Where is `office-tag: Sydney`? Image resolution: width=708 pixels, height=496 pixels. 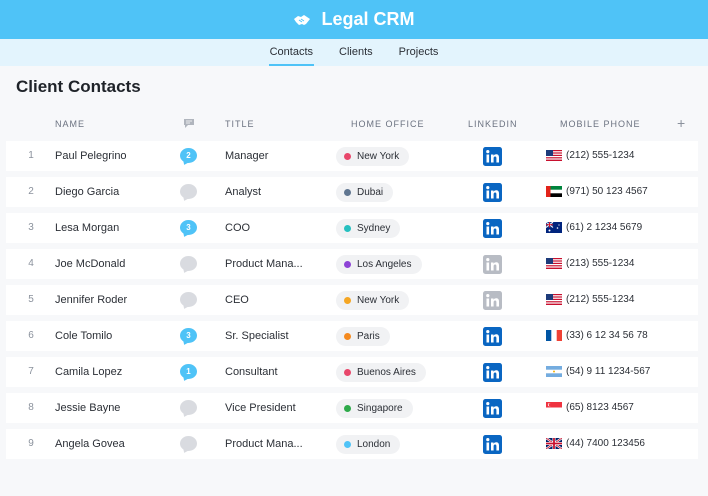
office-tag: Sydney is located at coordinates (368, 228).